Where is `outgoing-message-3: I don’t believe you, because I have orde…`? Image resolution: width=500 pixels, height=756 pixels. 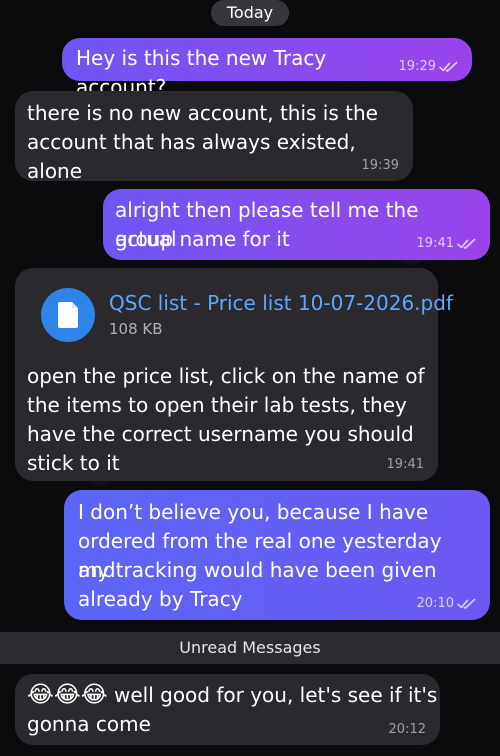 outgoing-message-3: I don’t believe you, because I have orde… is located at coordinates (277, 555).